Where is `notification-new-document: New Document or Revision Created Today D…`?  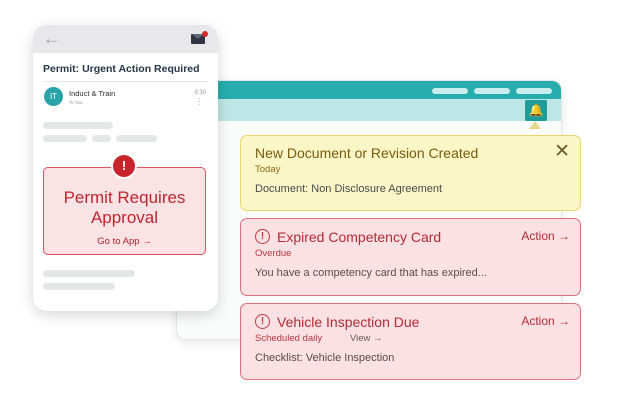
notification-new-document: New Document or Revision Created Today D… is located at coordinates (410, 173).